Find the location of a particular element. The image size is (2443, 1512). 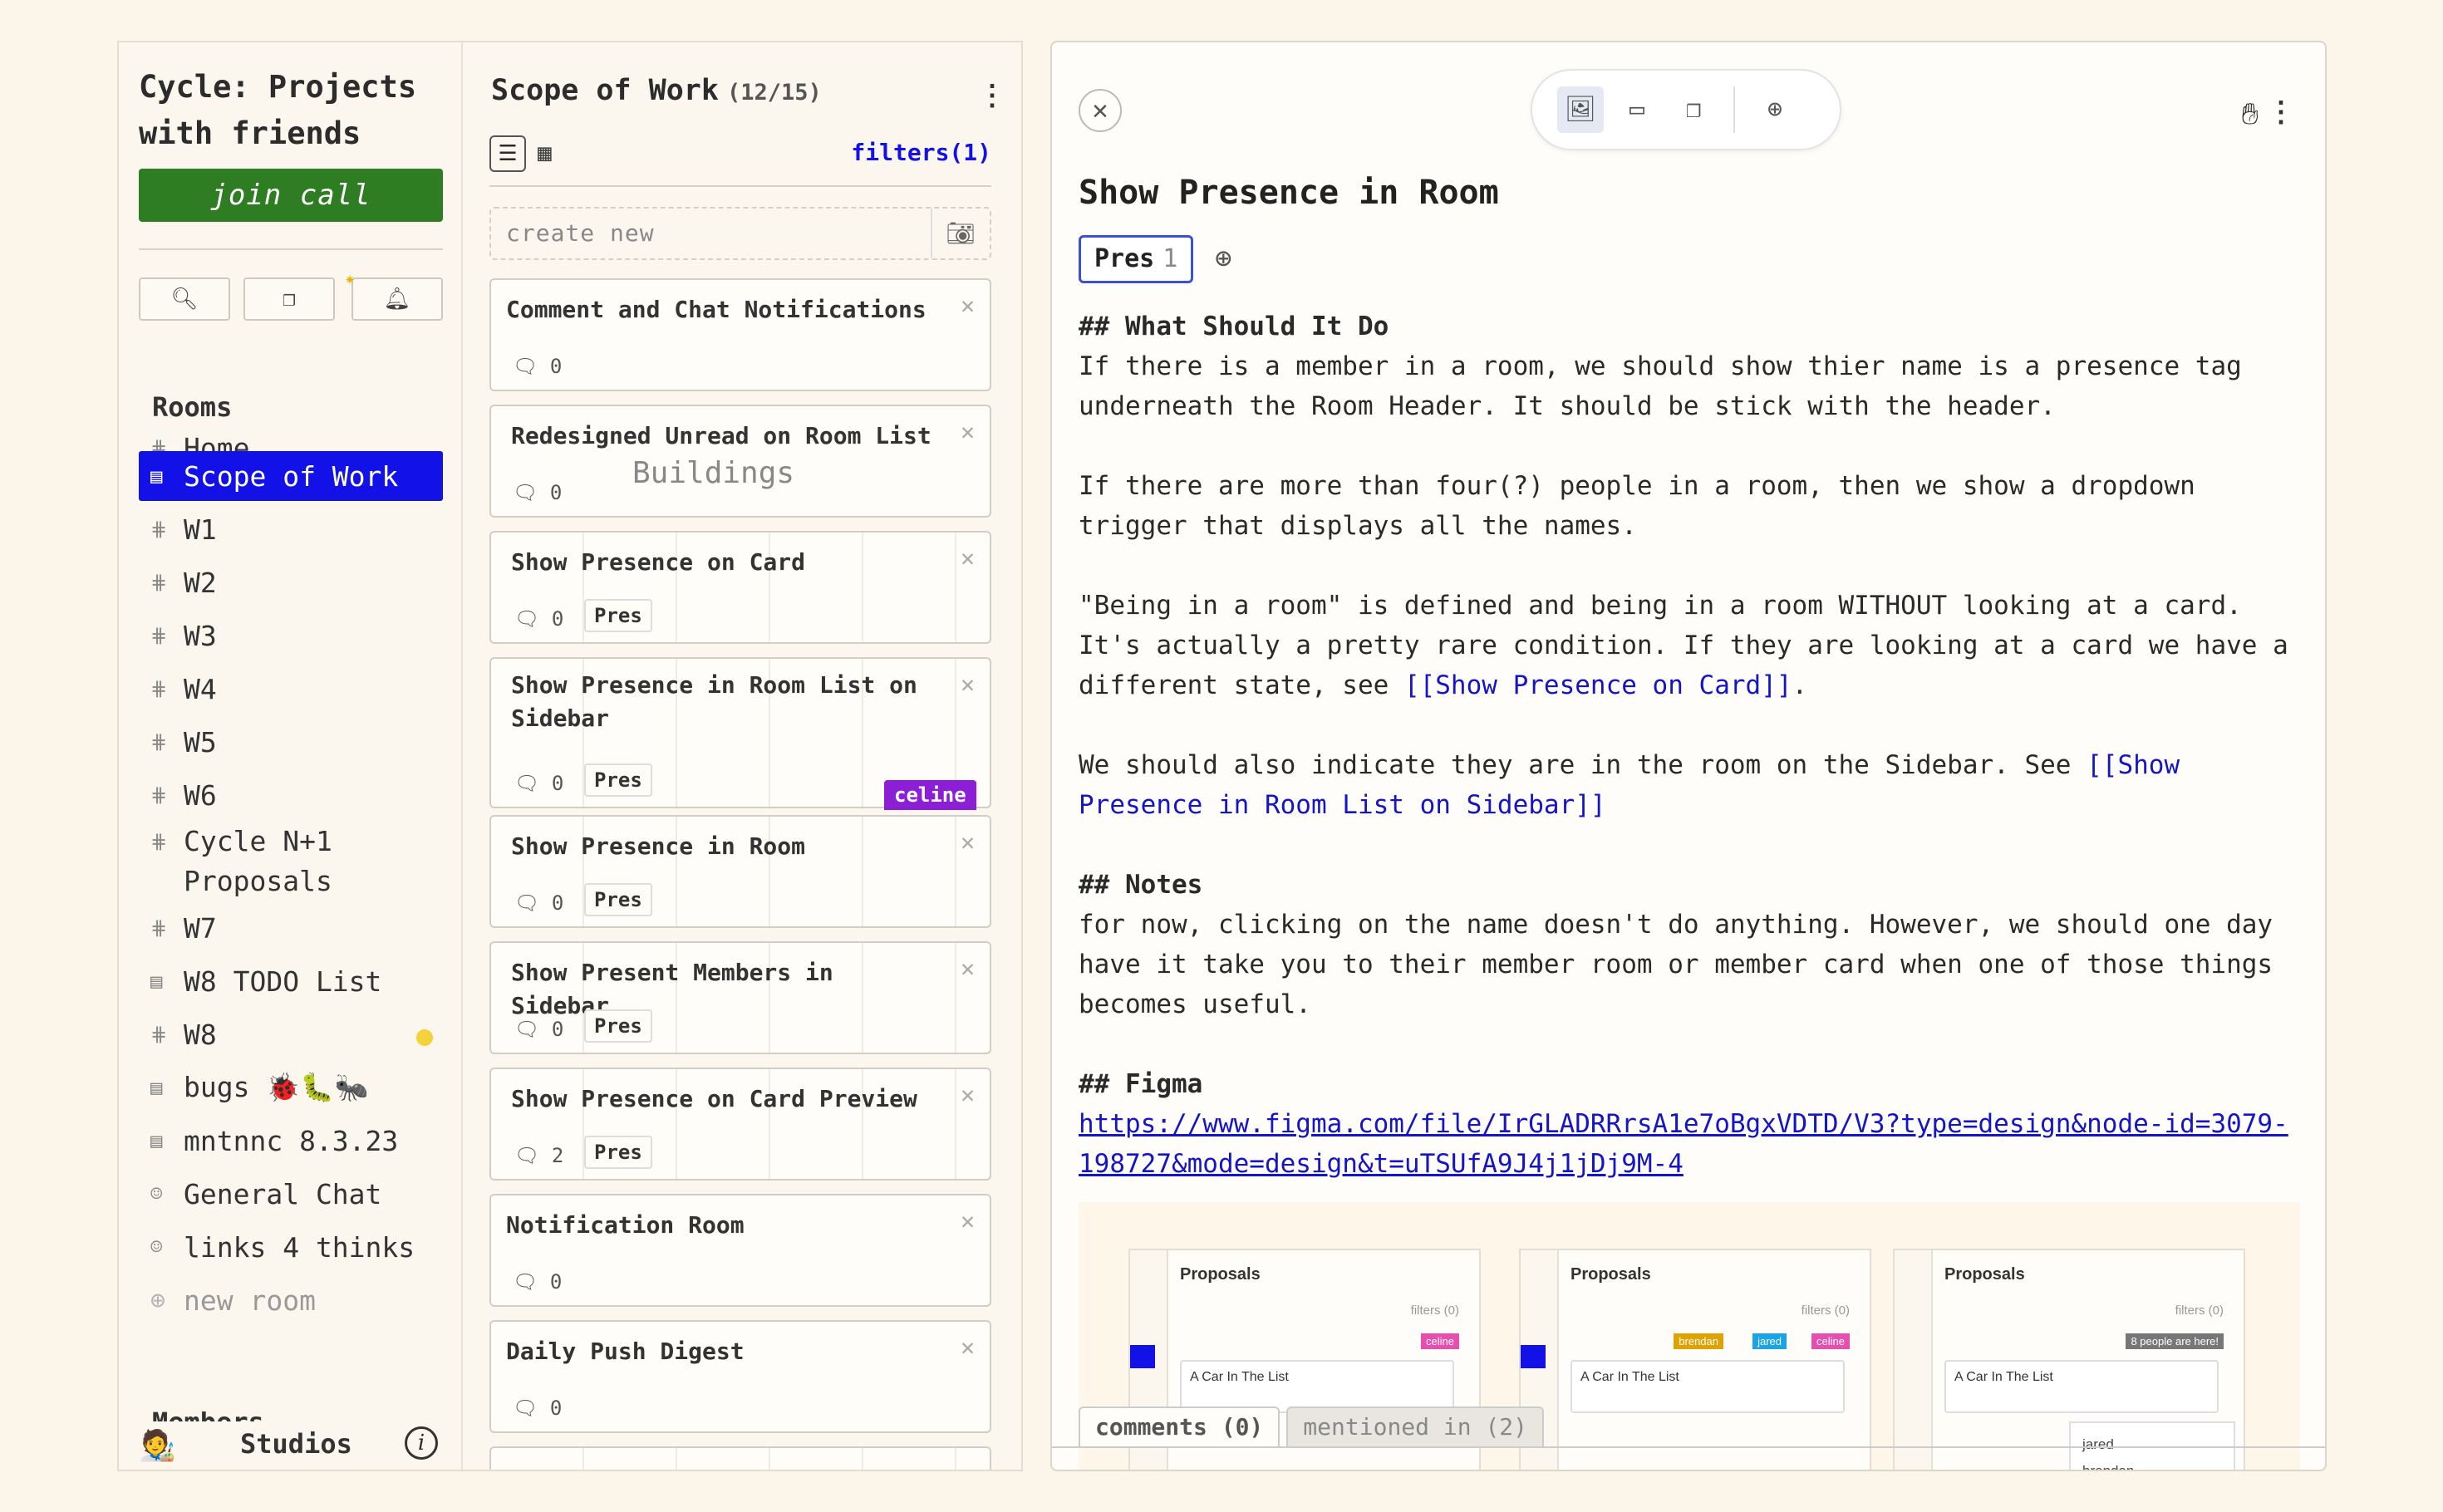

sidebar-item-cycle-n1-proposals: ⋕ Cycle N+1 Proposals is located at coordinates (291, 856).